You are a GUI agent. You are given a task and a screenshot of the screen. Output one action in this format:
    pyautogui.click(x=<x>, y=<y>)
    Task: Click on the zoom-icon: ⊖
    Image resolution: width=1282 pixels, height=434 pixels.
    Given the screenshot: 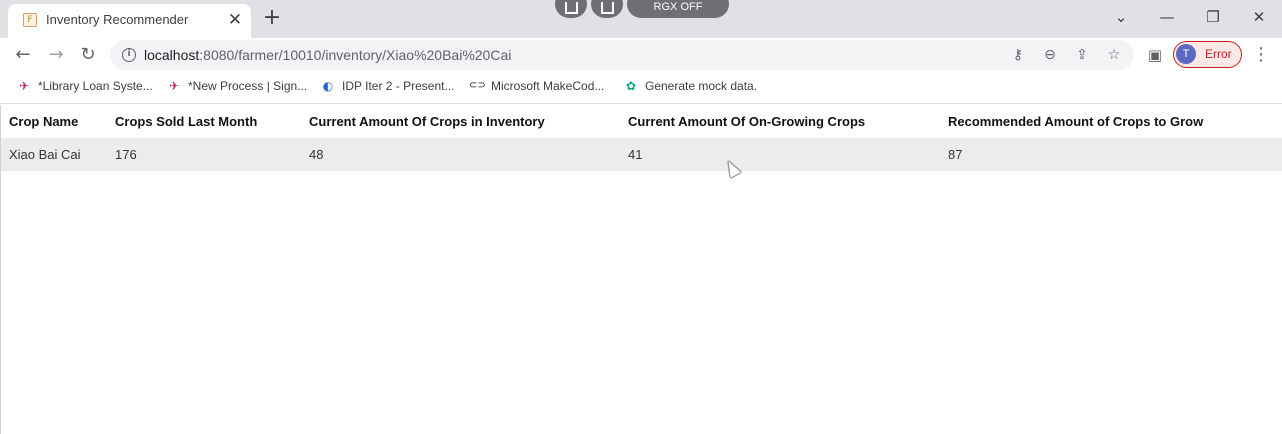 What is the action you would take?
    pyautogui.click(x=1050, y=55)
    